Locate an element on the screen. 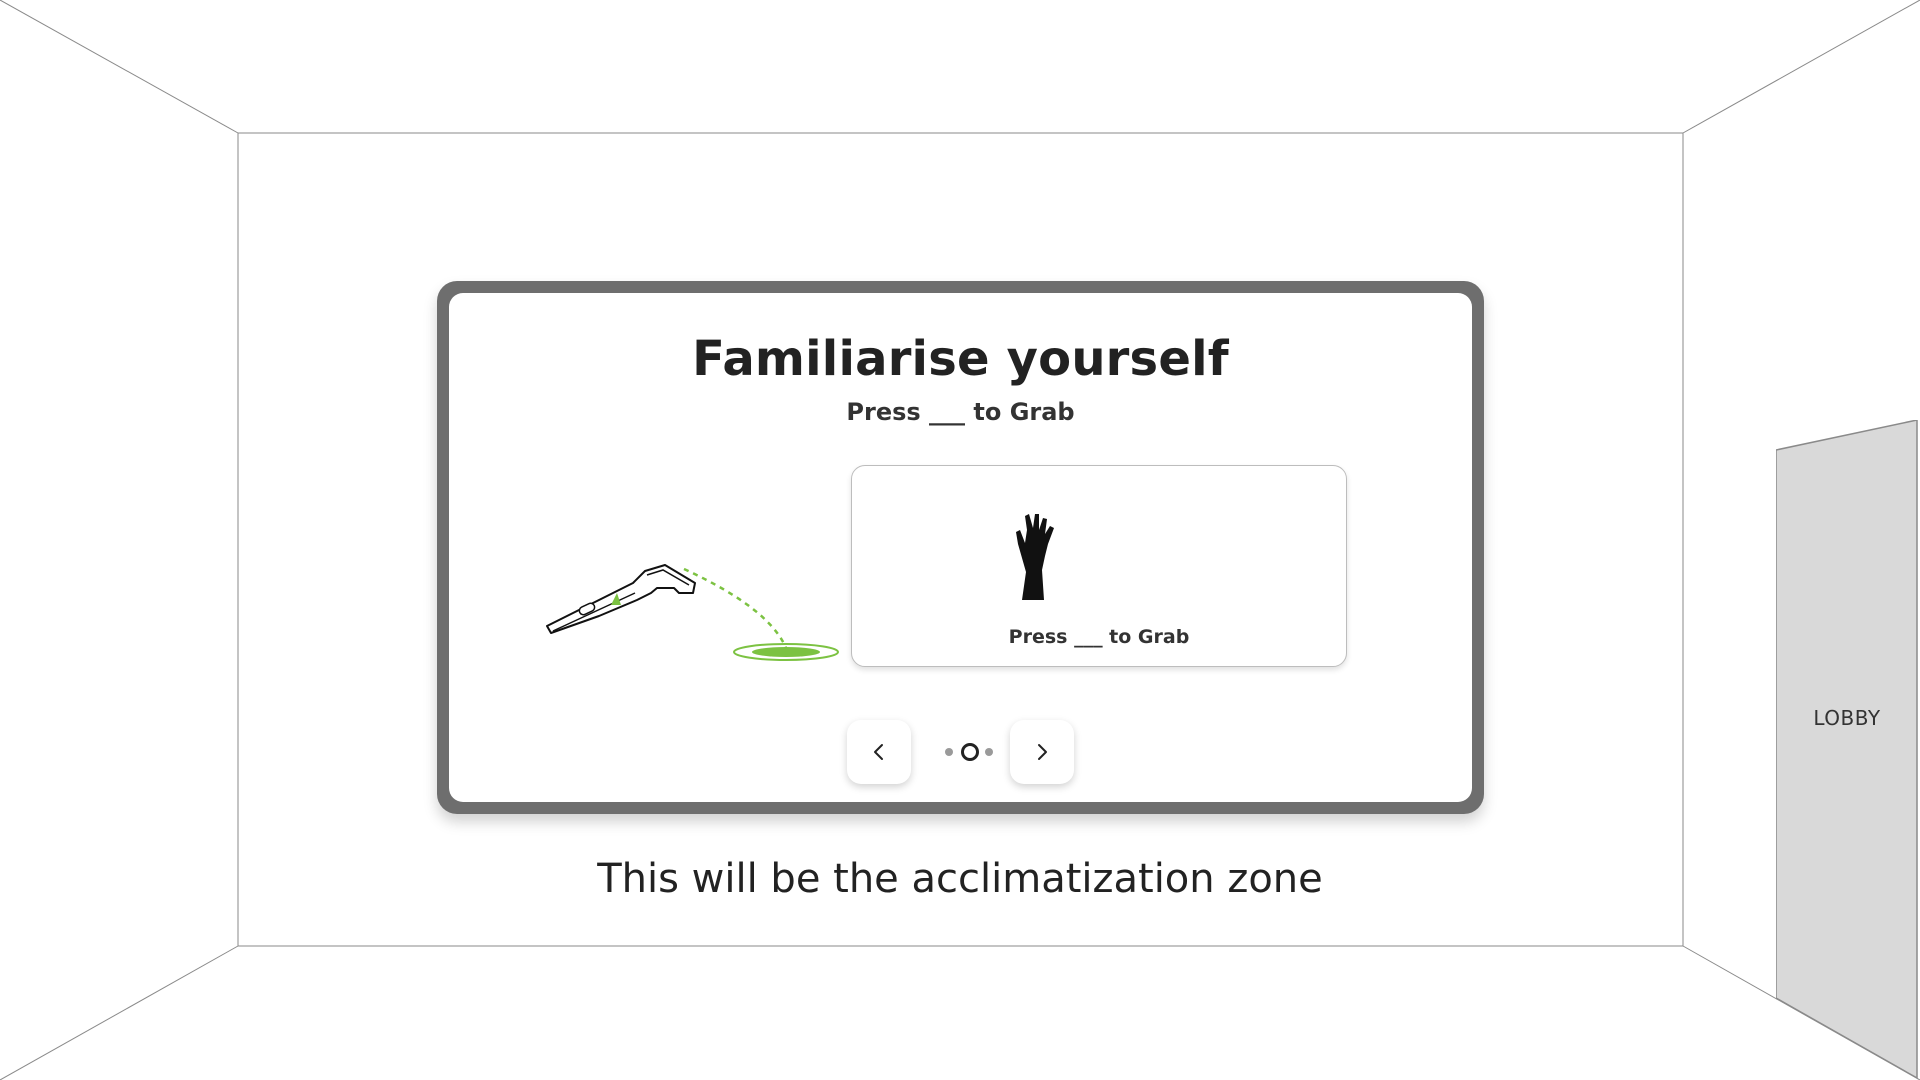 The image size is (1920, 1080). page-dot-active is located at coordinates (970, 752).